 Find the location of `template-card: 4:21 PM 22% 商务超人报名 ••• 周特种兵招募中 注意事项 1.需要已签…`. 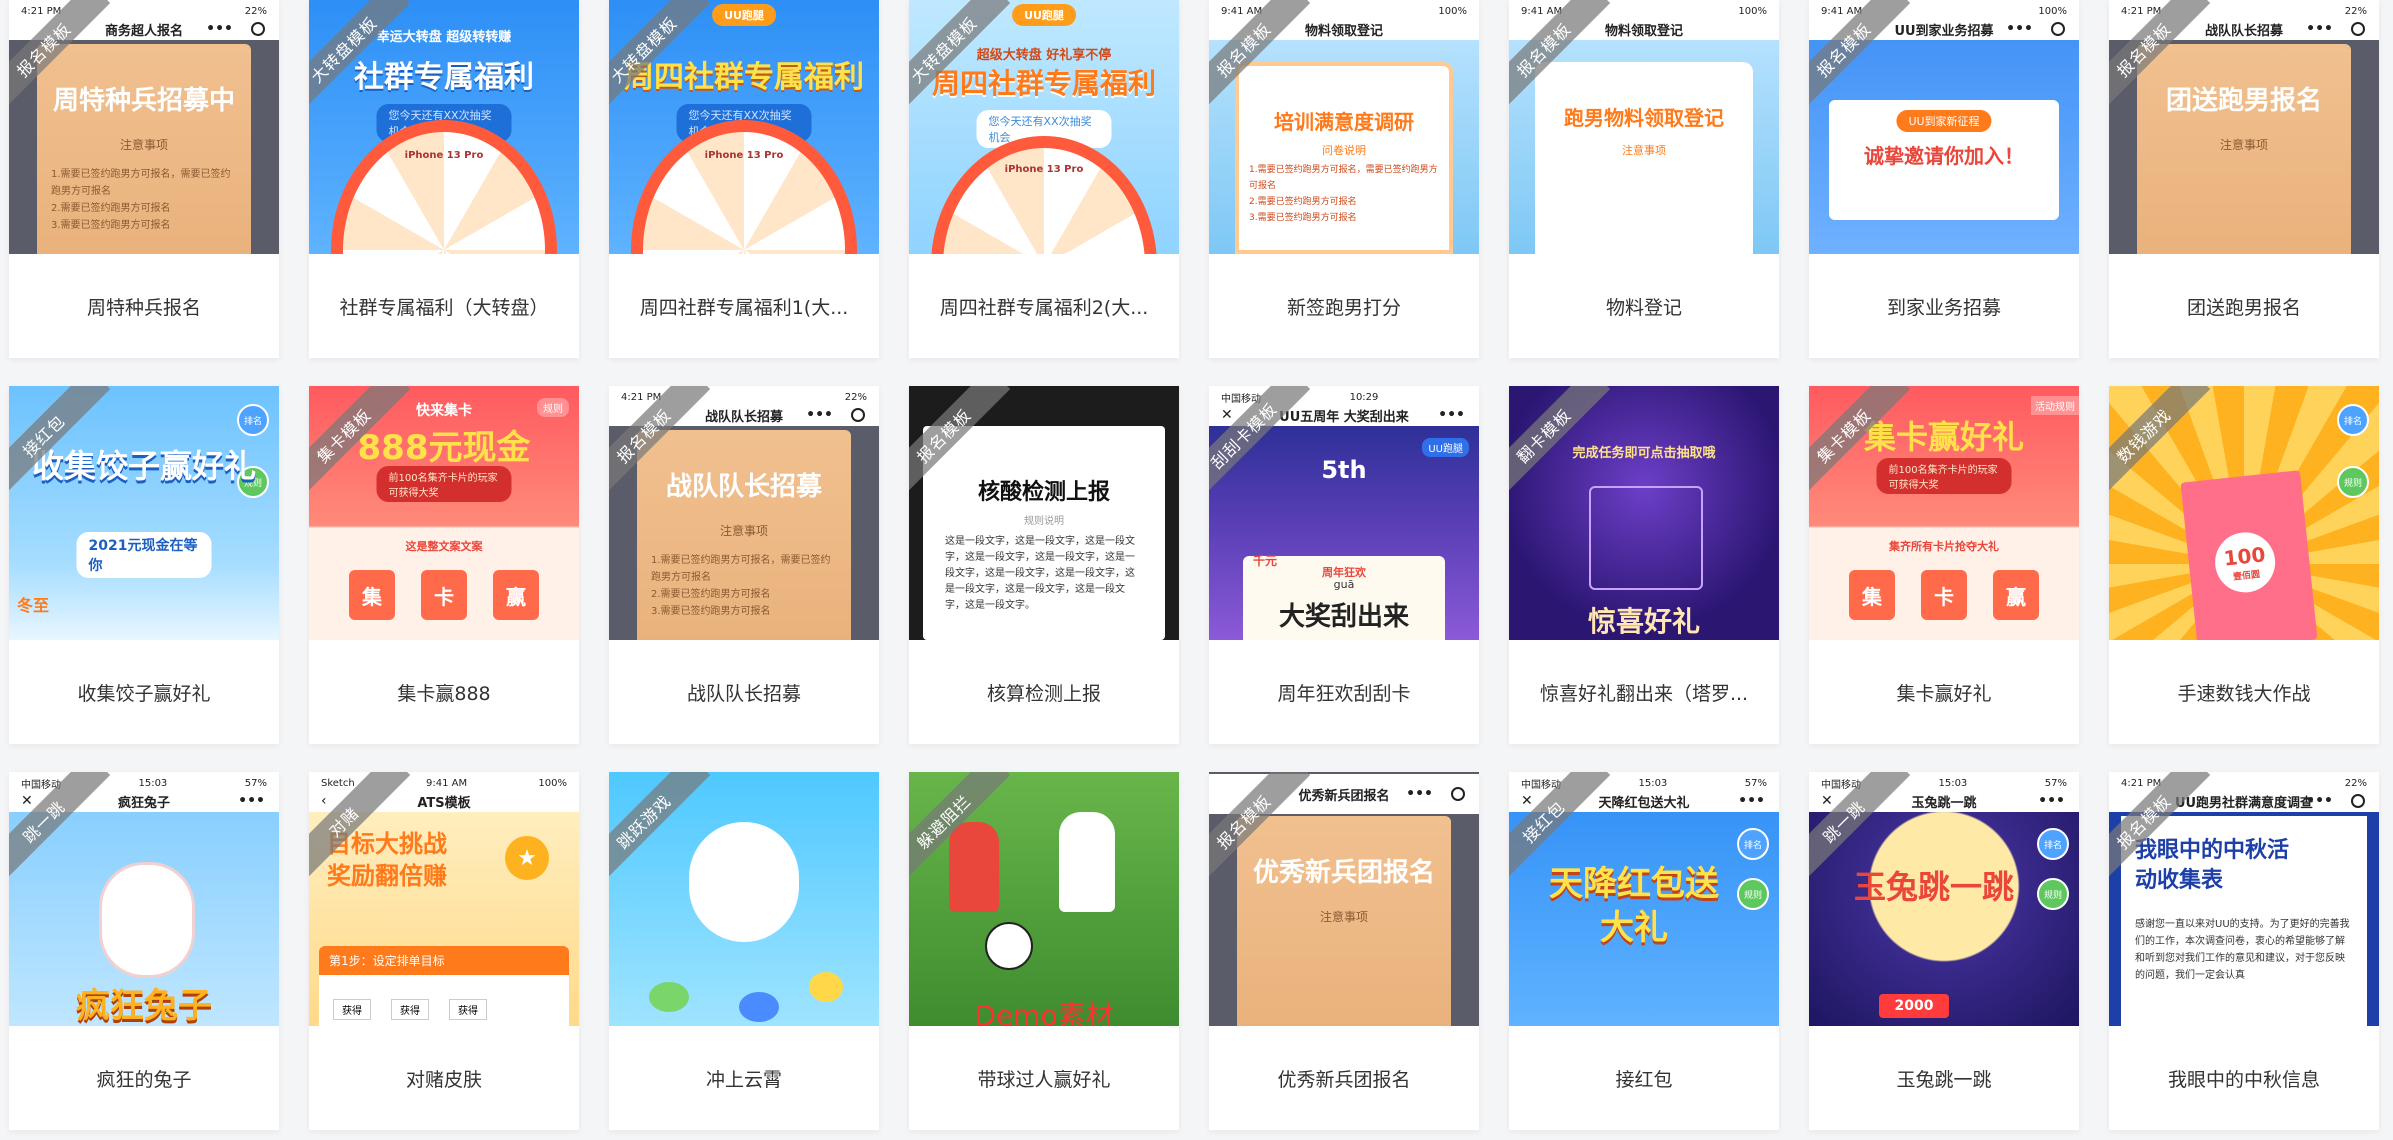

template-card: 4:21 PM 22% 商务超人报名 ••• 周特种兵招募中 注意事项 1.需要已签… is located at coordinates (144, 179).